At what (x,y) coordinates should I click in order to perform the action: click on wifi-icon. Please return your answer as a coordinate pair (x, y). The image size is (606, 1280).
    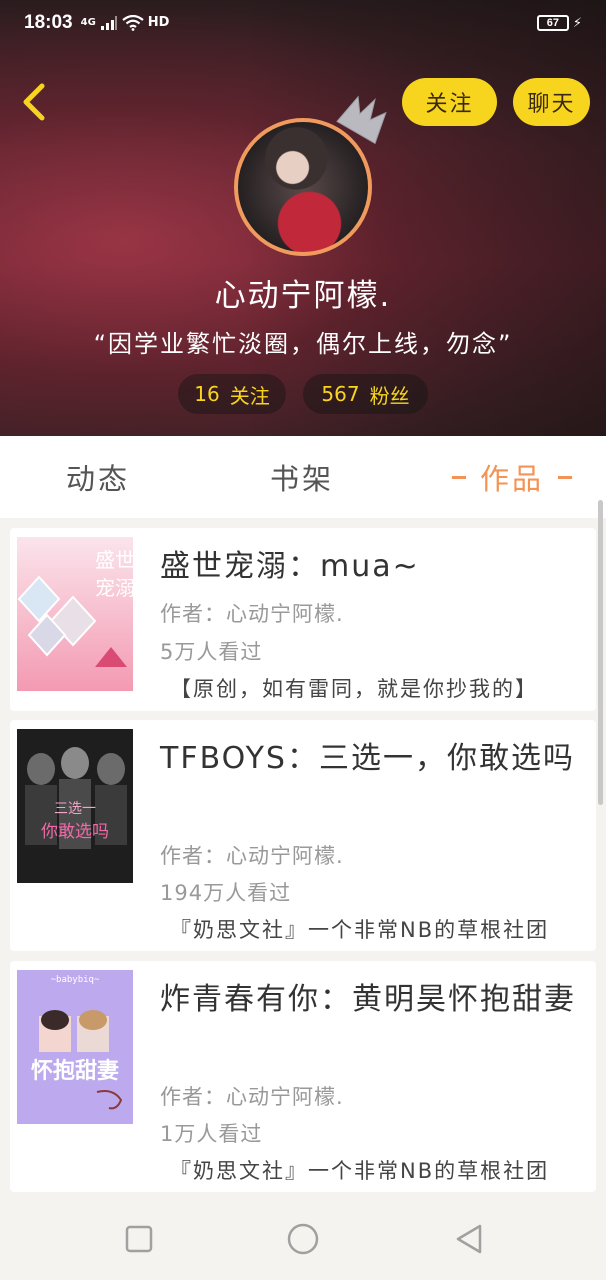
    Looking at the image, I should click on (133, 23).